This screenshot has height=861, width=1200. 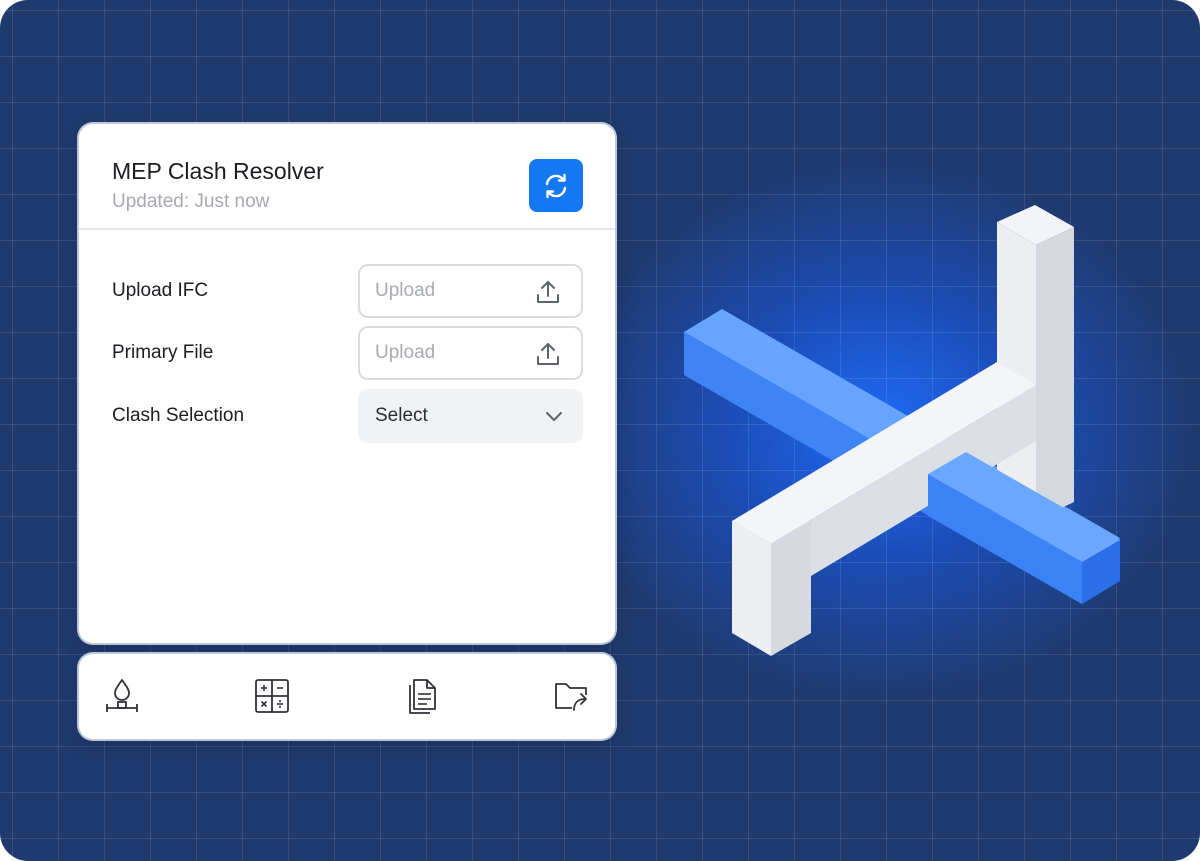 I want to click on clash-selection-value: Select, so click(x=401, y=415).